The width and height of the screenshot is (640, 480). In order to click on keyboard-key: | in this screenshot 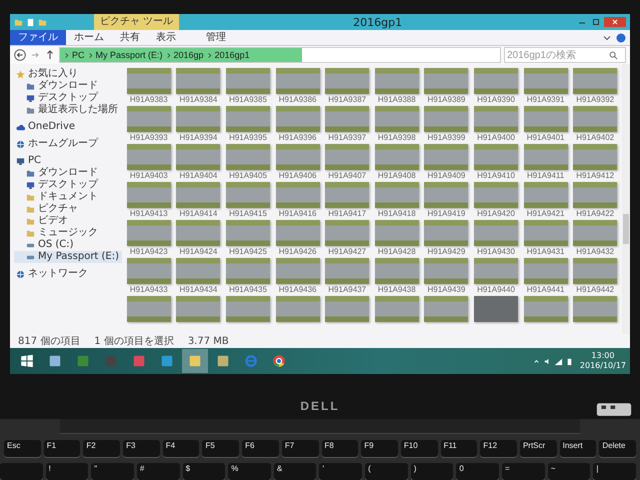, I will do `click(614, 471)`.